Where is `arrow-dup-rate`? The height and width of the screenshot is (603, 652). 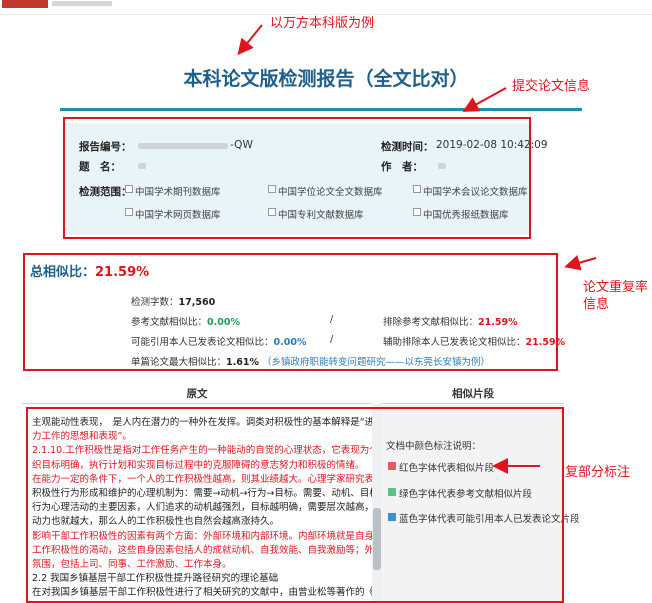 arrow-dup-rate is located at coordinates (580, 263).